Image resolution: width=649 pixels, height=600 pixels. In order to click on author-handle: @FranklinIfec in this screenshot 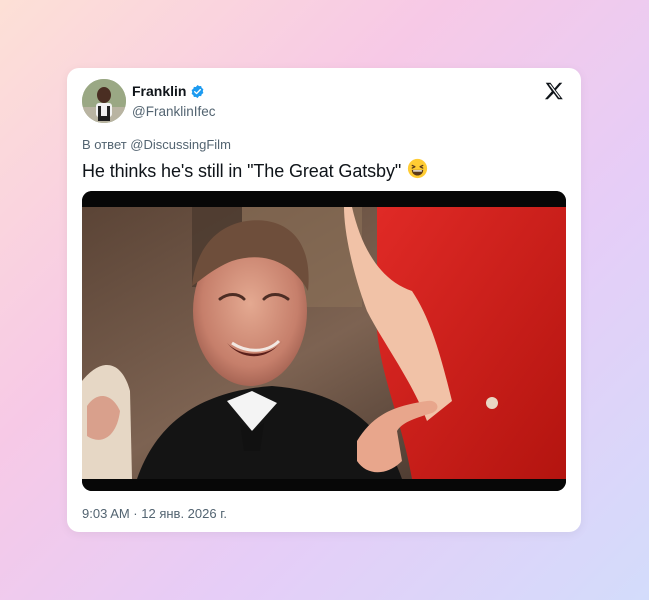, I will do `click(173, 111)`.